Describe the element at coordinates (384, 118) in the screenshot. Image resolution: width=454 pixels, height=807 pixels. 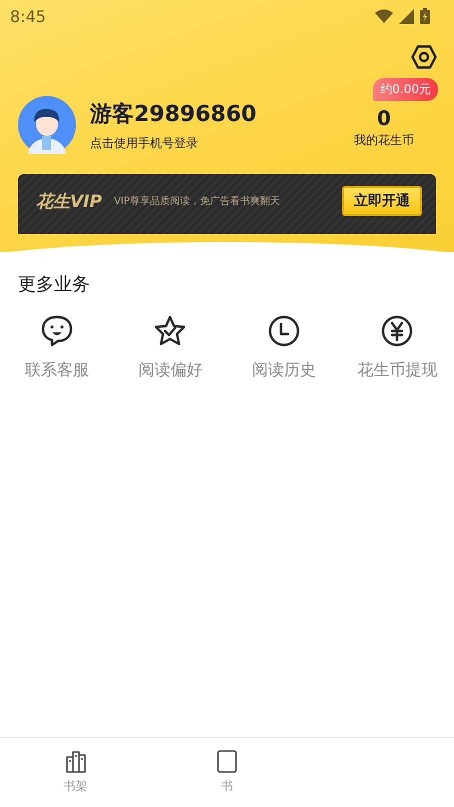
I see `coin-count: 0` at that location.